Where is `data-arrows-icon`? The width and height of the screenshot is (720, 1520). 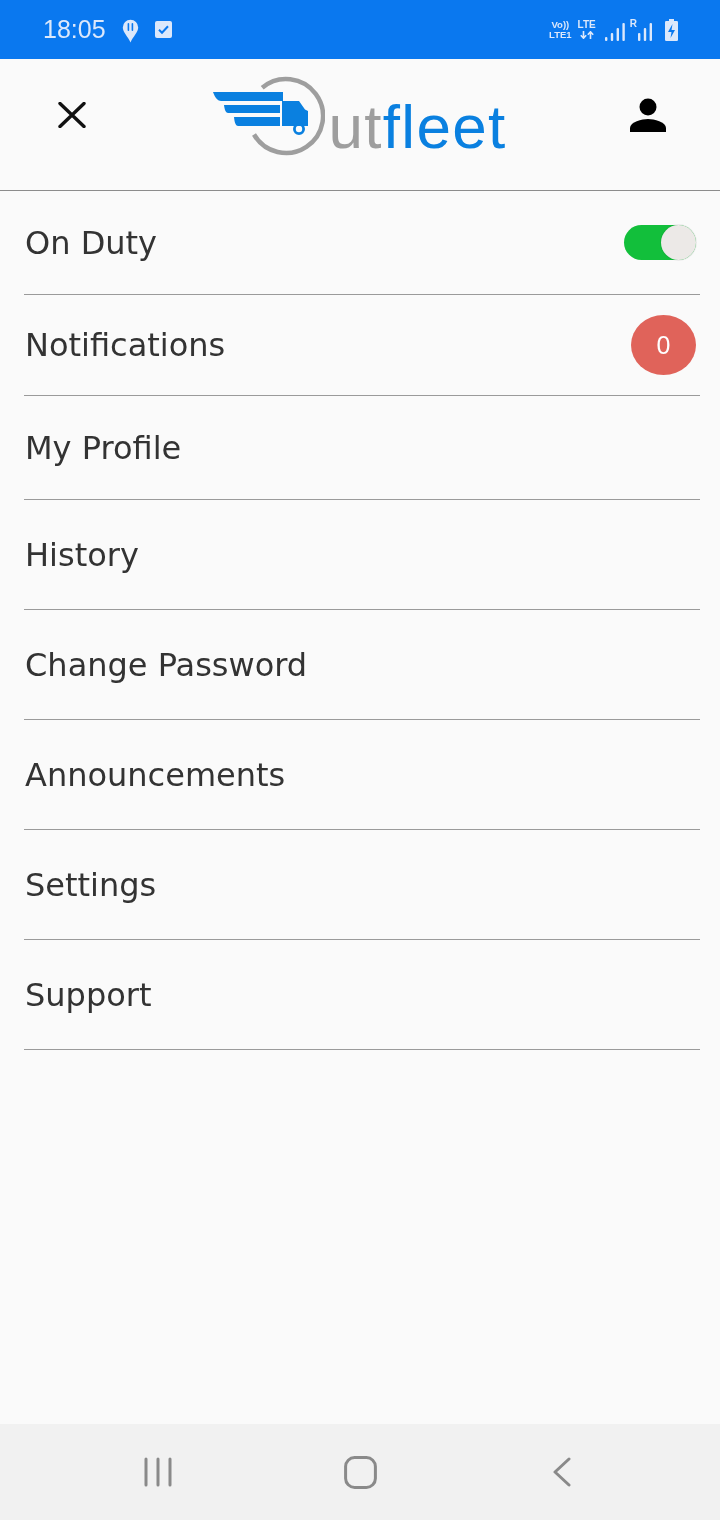
data-arrows-icon is located at coordinates (586, 35).